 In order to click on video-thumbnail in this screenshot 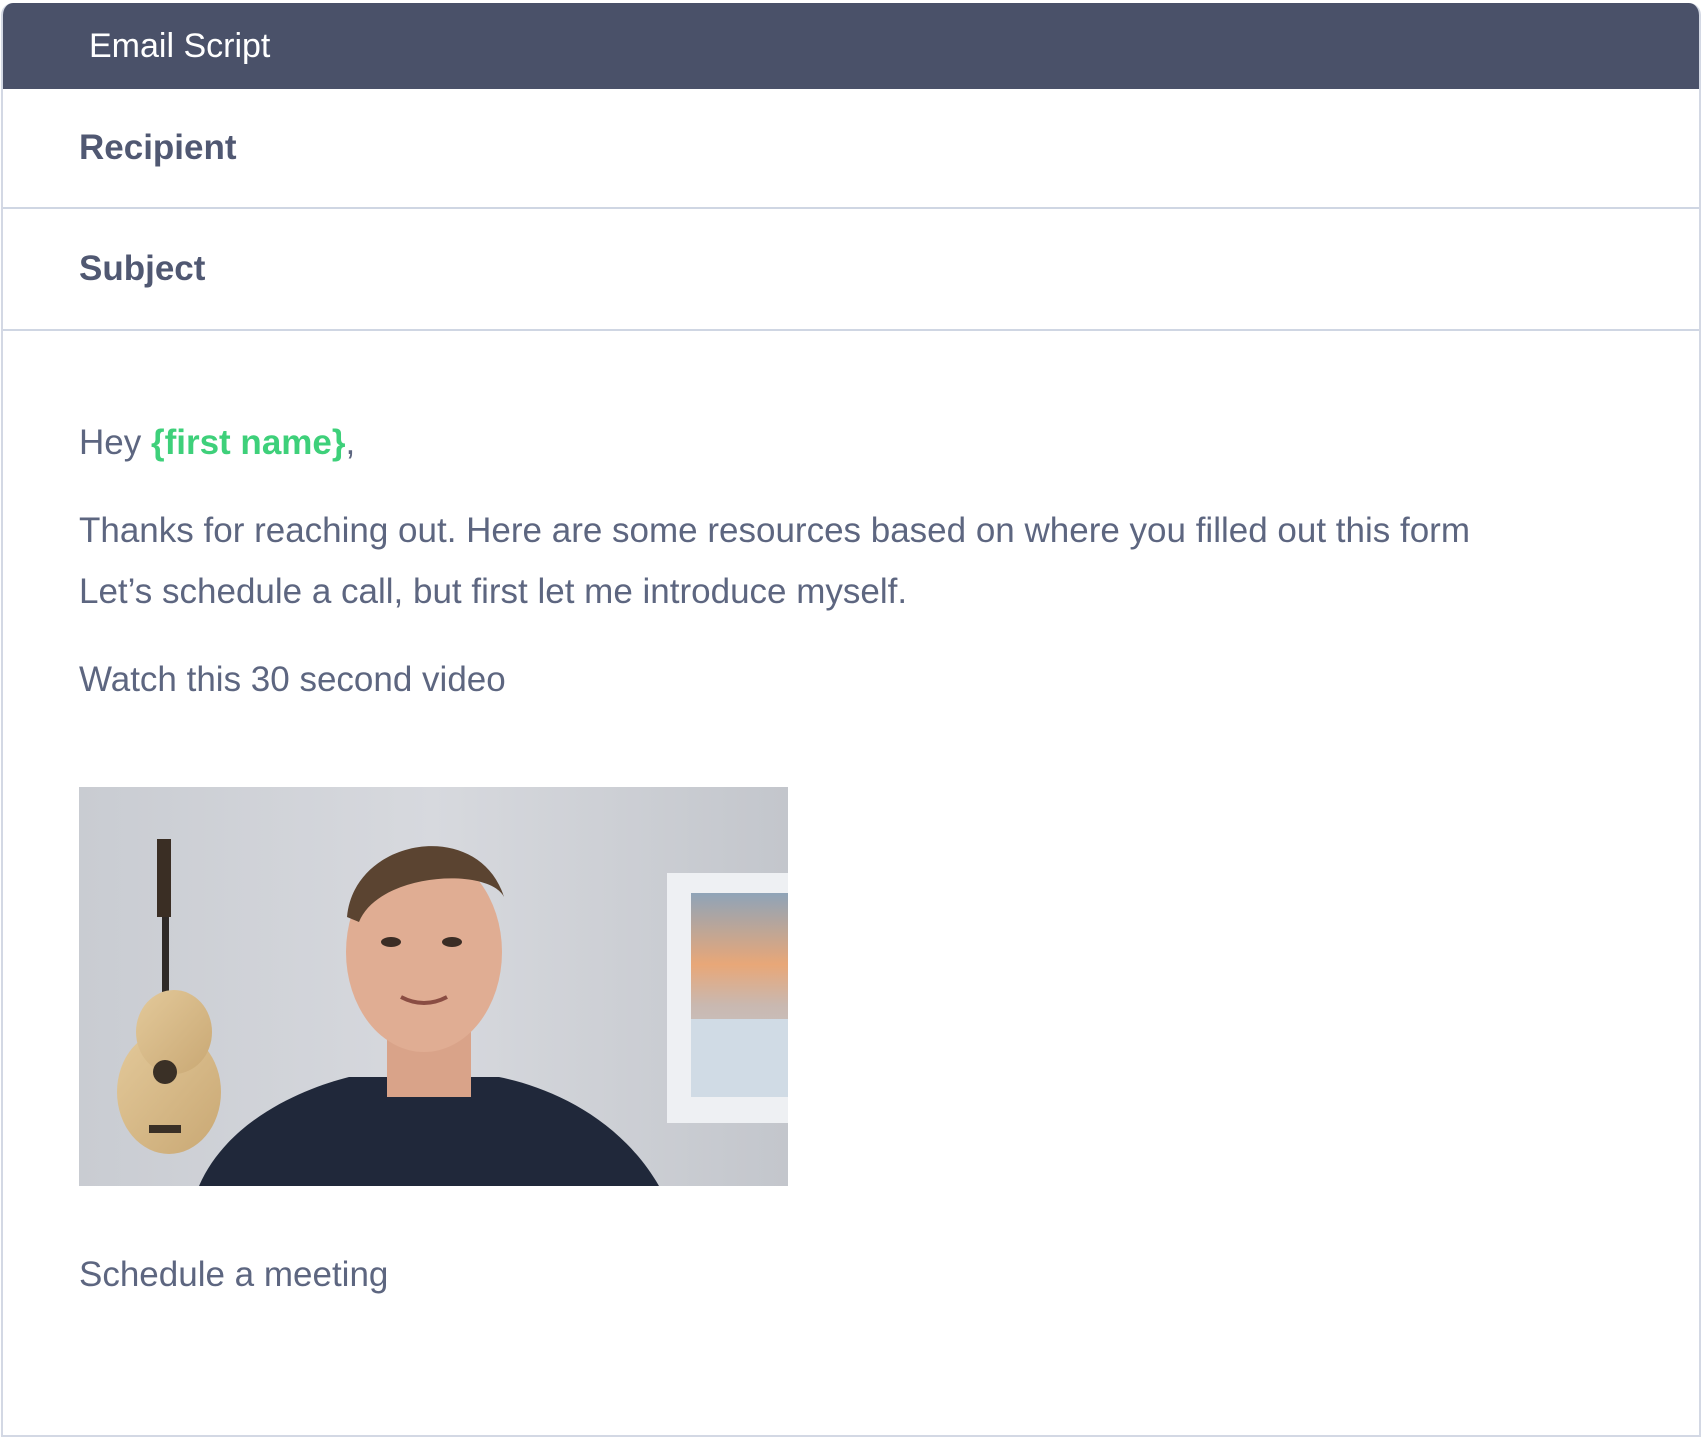, I will do `click(433, 986)`.